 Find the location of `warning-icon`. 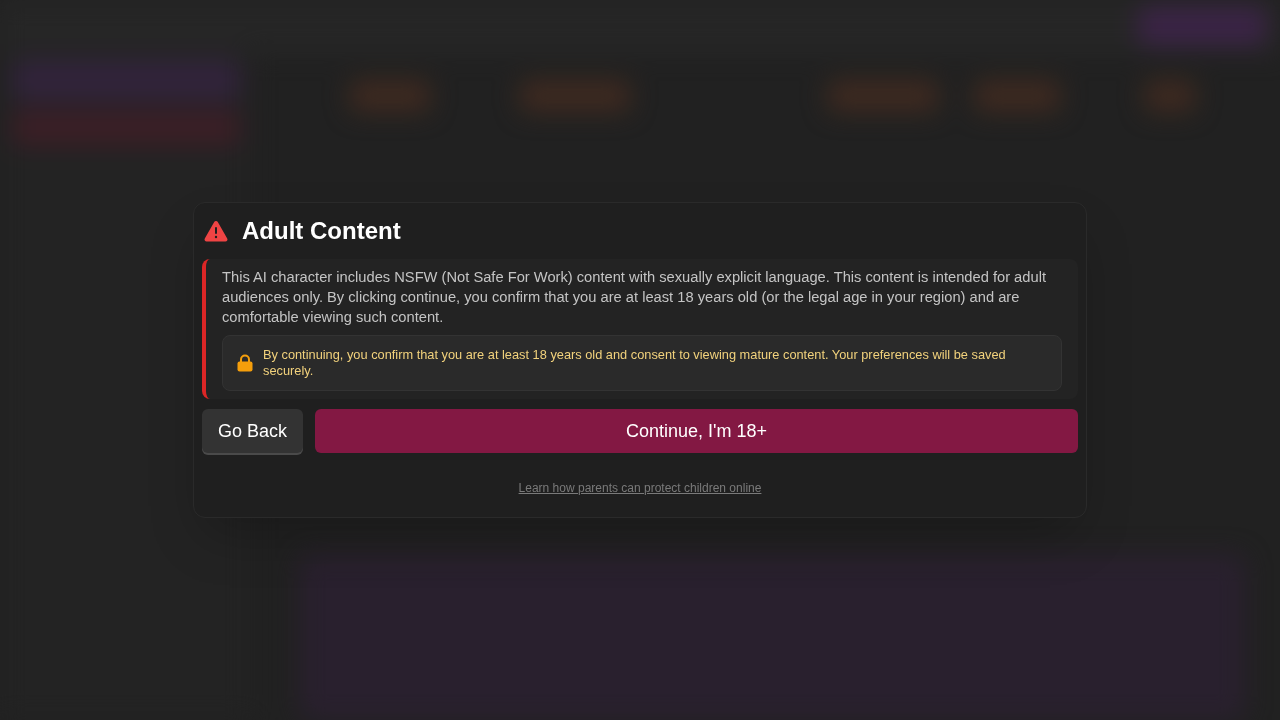

warning-icon is located at coordinates (216, 231).